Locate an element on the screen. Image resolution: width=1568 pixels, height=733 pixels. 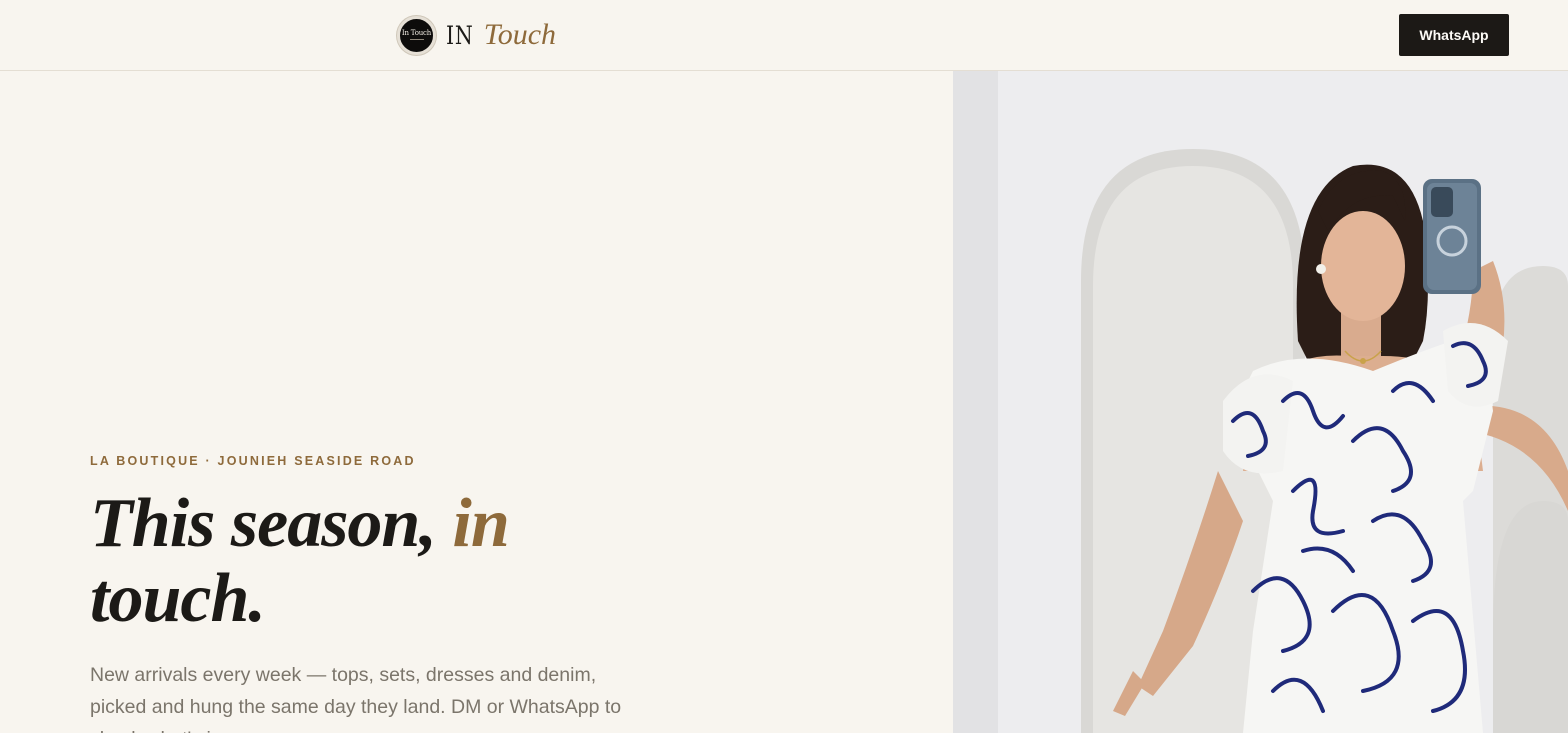
logo-badge: In Touch is located at coordinates (416, 35).